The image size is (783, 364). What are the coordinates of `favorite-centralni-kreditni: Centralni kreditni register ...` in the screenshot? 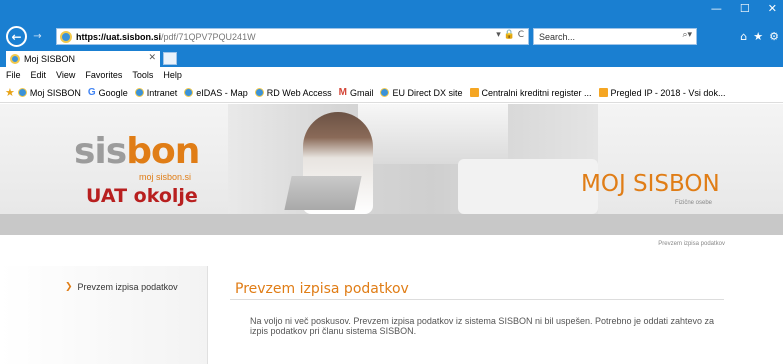 It's located at (530, 93).